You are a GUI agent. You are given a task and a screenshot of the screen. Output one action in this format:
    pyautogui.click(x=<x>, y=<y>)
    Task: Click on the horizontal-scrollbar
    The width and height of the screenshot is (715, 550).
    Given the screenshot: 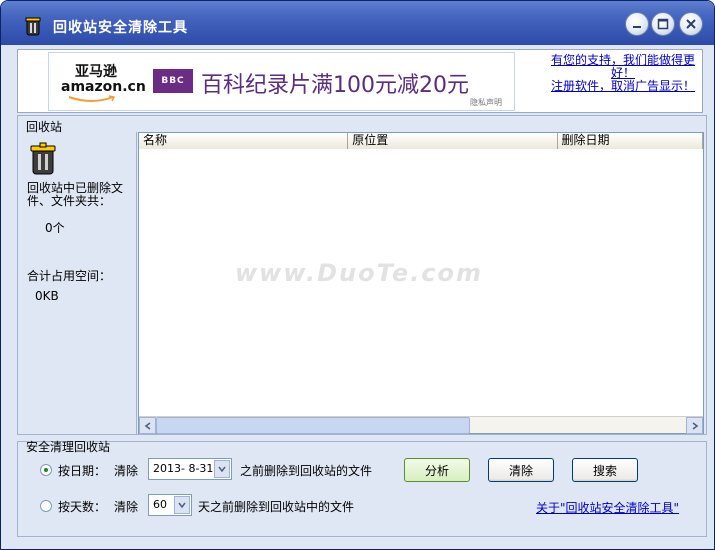 What is the action you would take?
    pyautogui.click(x=421, y=425)
    